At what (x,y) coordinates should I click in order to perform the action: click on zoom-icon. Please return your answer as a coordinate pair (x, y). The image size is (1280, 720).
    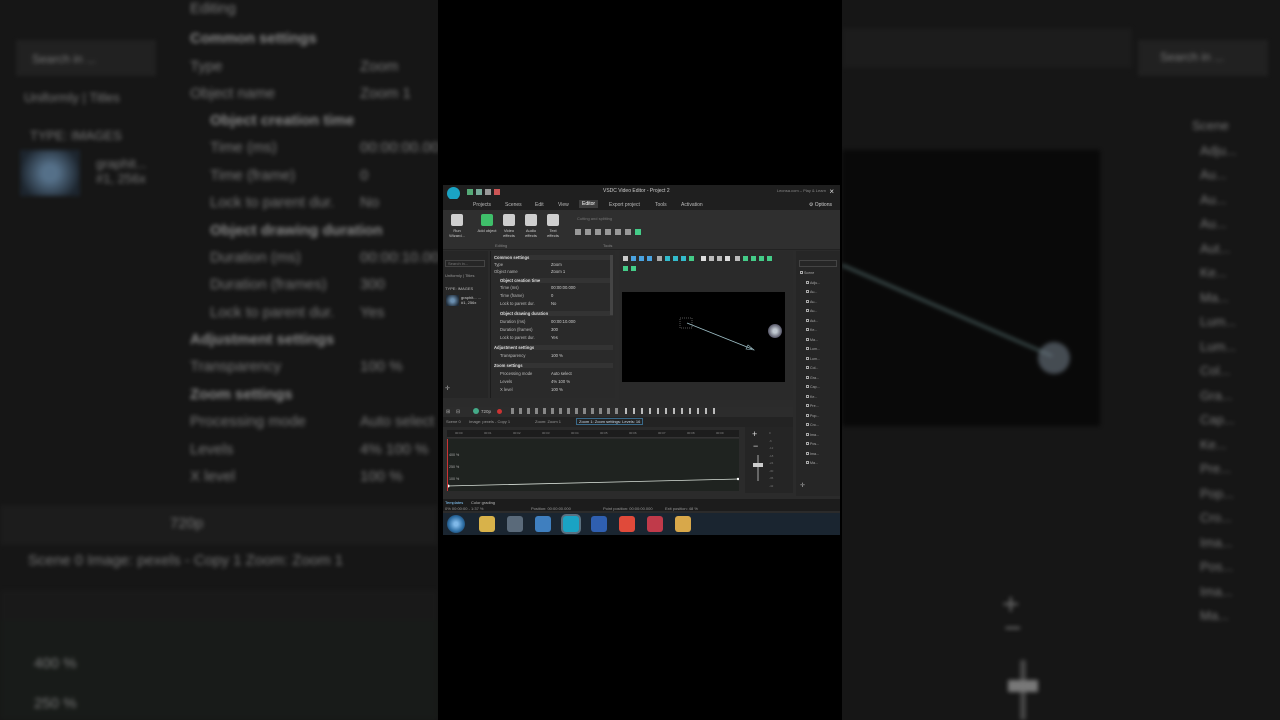
    Looking at the image, I should click on (753, 258).